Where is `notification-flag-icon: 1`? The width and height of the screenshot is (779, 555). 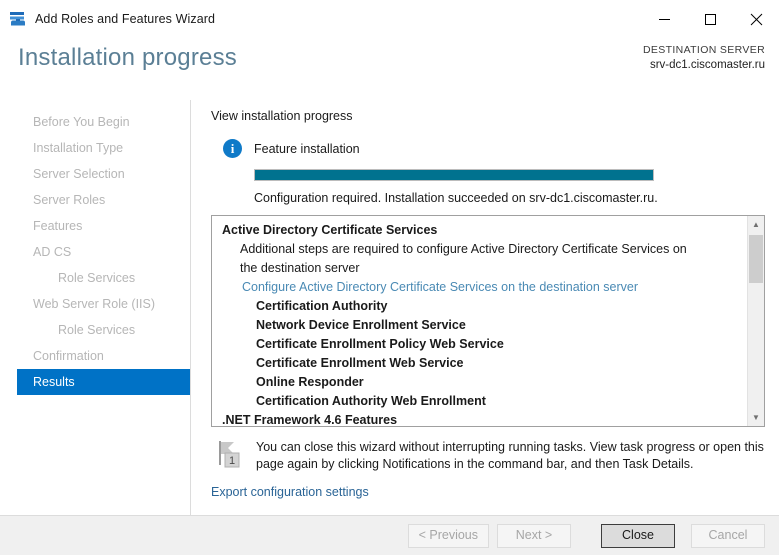 notification-flag-icon: 1 is located at coordinates (230, 455).